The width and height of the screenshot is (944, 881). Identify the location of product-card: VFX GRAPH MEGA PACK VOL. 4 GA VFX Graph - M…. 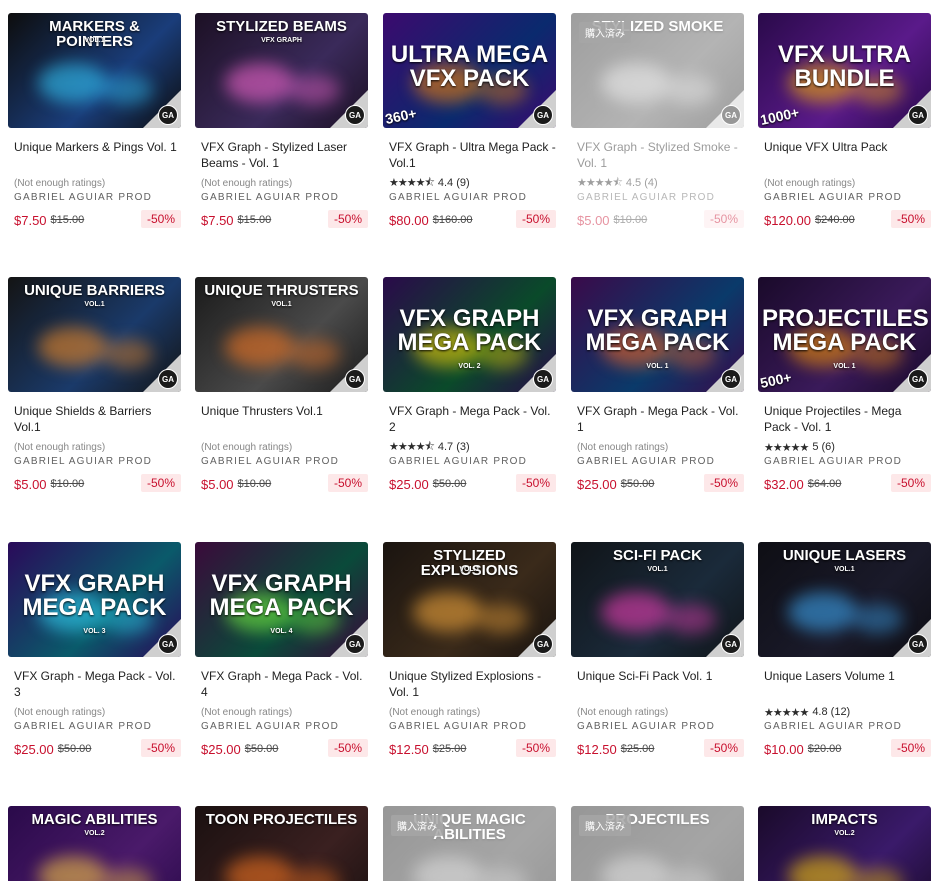
(281, 651).